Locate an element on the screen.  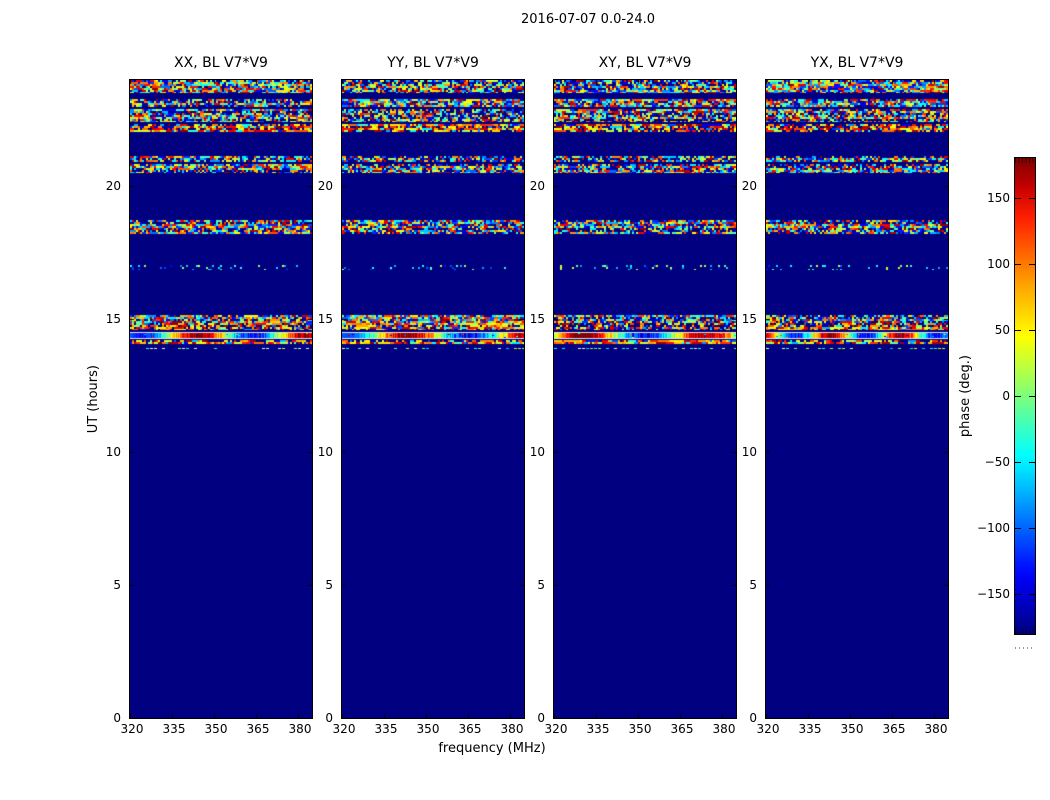
colorbar-label: phase (deg.) is located at coordinates (965, 396).